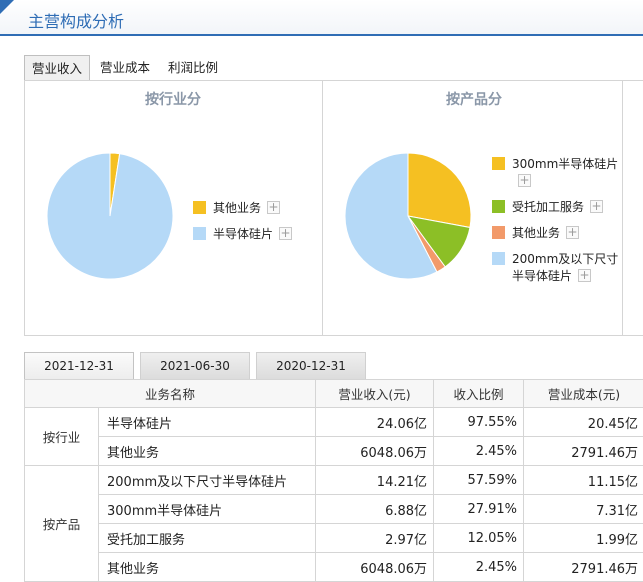 The width and height of the screenshot is (643, 582). I want to click on row-name: 200mm及以下尺寸半导体硅片, so click(207, 480).